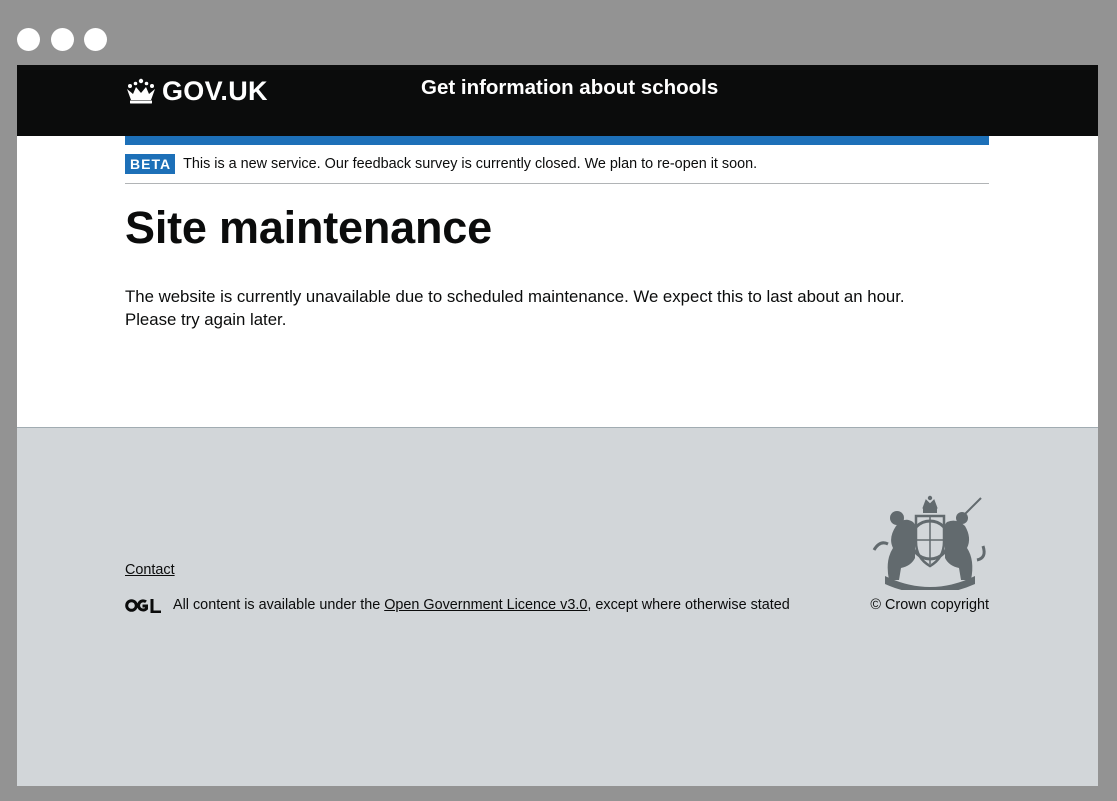 This screenshot has width=1117, height=801. What do you see at coordinates (150, 164) in the screenshot?
I see `beta-tag: BETA` at bounding box center [150, 164].